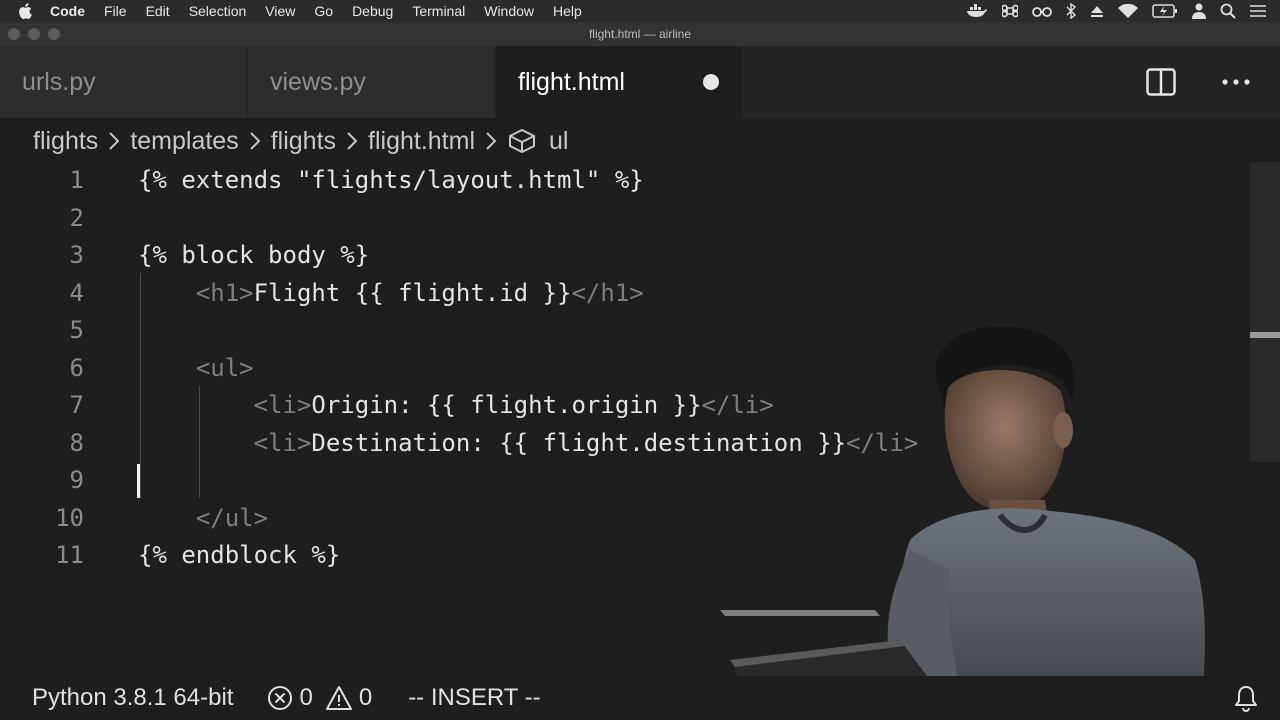  Describe the element at coordinates (372, 11) in the screenshot. I see `menu-debug: Debug` at that location.